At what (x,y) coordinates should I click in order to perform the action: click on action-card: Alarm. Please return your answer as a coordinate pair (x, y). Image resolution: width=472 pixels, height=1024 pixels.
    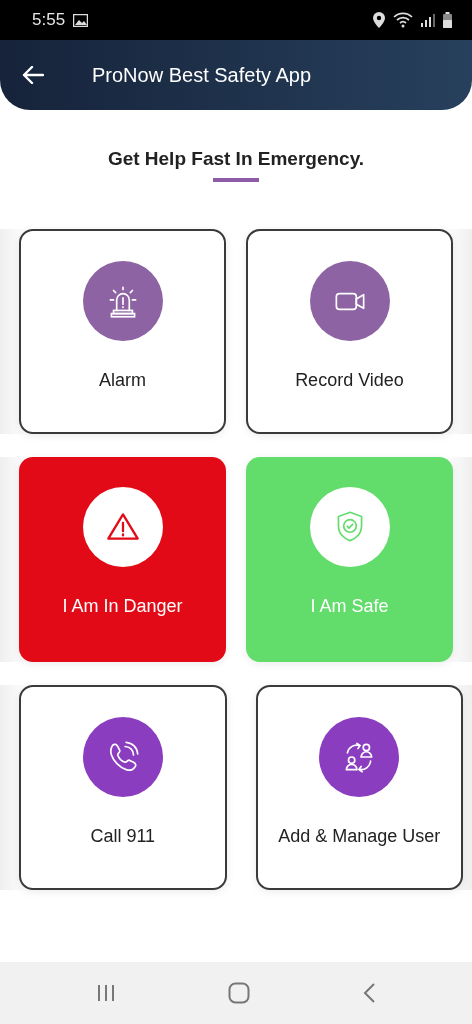
    Looking at the image, I should click on (122, 331).